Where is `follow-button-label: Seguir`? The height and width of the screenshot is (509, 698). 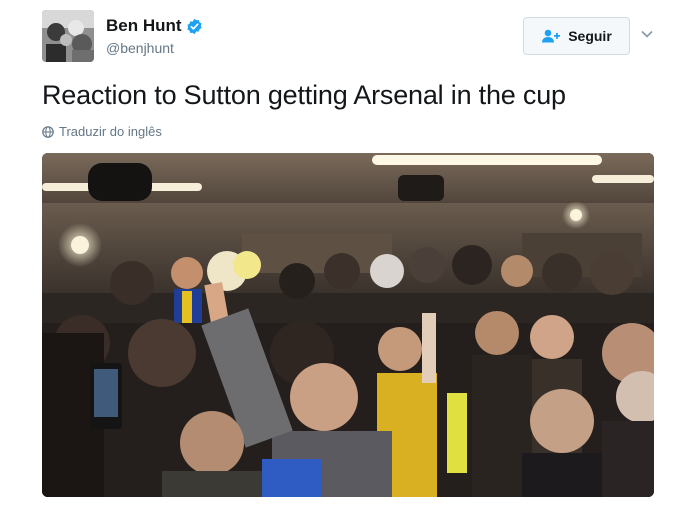 follow-button-label: Seguir is located at coordinates (590, 36).